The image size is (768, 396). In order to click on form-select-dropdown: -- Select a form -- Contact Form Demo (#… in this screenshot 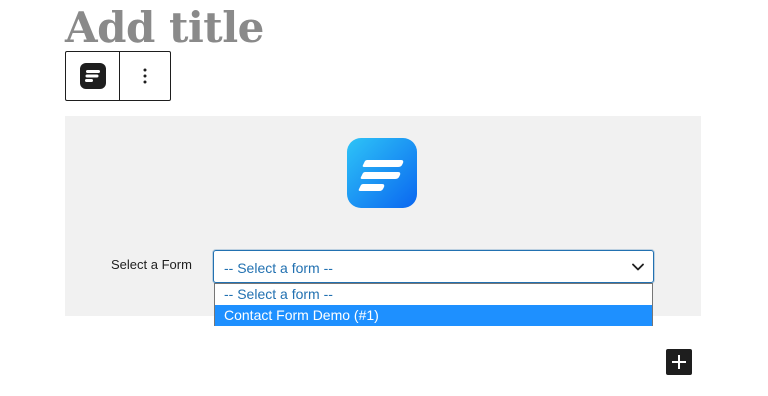, I will do `click(433, 304)`.